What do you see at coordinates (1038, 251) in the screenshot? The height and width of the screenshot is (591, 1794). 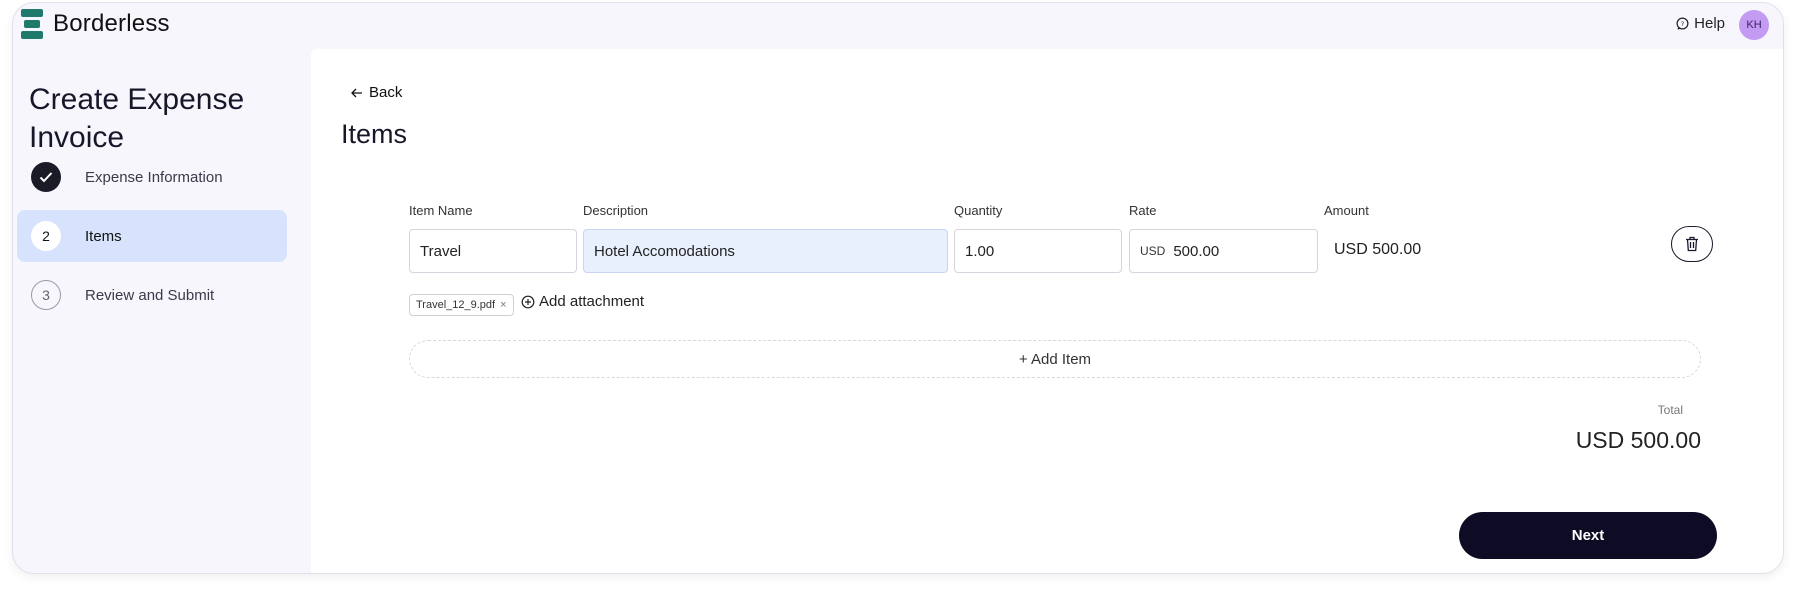 I see `quantity-input: 1.00` at bounding box center [1038, 251].